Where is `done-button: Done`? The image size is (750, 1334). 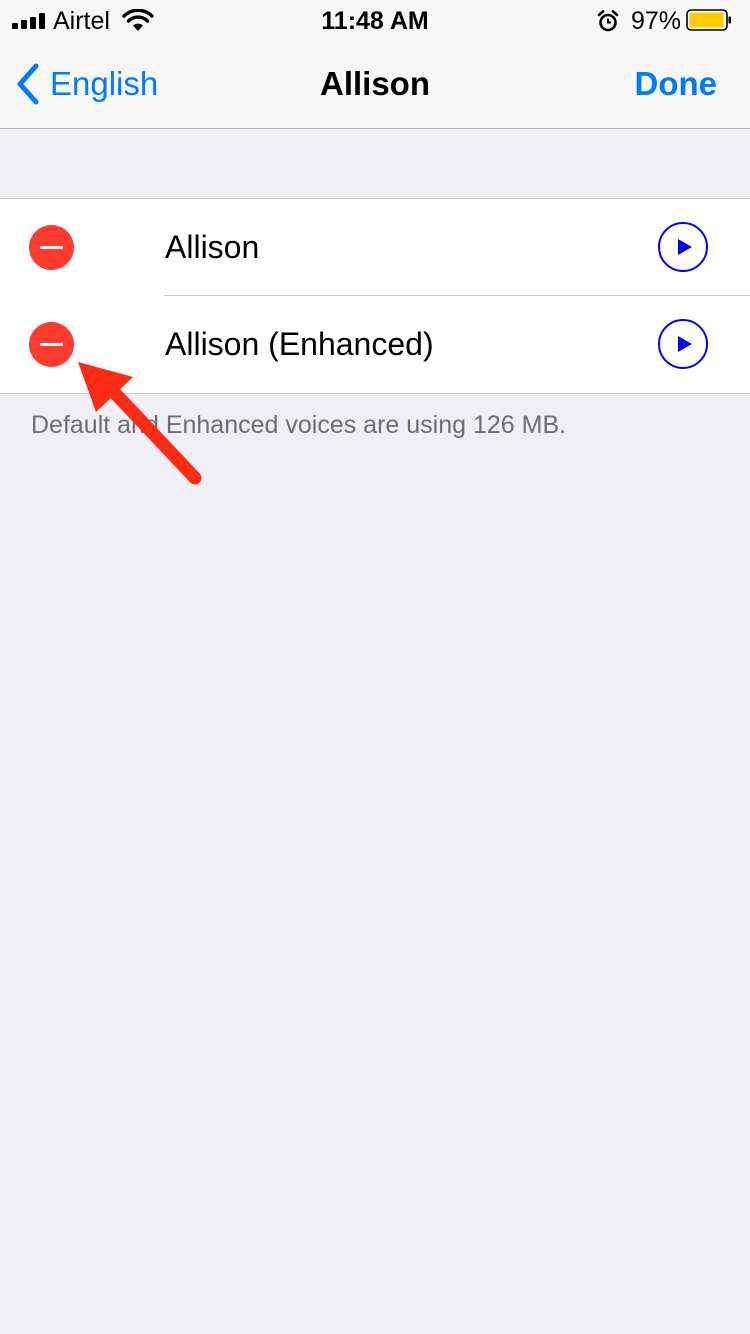
done-button: Done is located at coordinates (676, 84).